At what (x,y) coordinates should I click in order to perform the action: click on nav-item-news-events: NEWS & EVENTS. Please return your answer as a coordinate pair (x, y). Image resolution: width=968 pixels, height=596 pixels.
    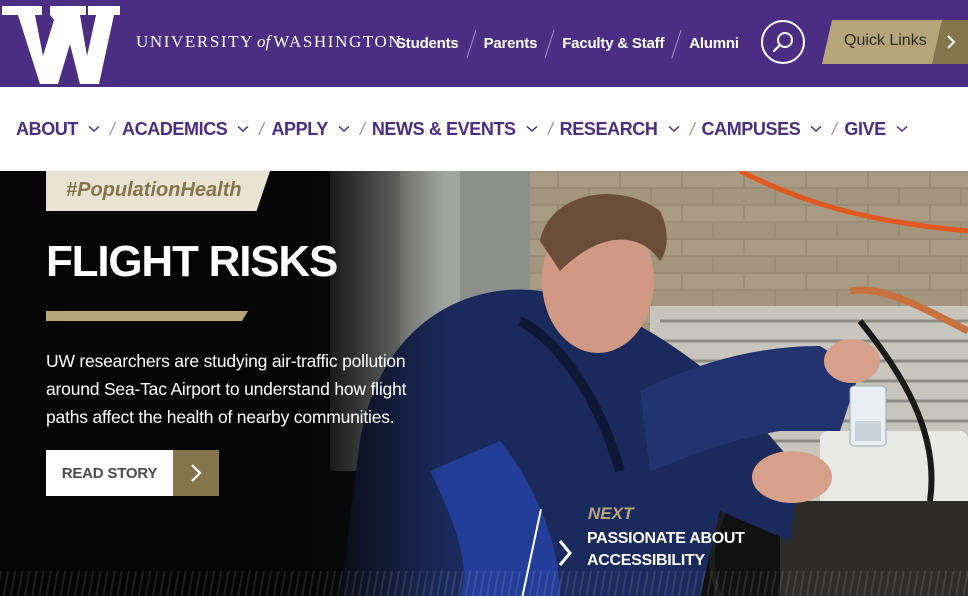
    Looking at the image, I should click on (455, 129).